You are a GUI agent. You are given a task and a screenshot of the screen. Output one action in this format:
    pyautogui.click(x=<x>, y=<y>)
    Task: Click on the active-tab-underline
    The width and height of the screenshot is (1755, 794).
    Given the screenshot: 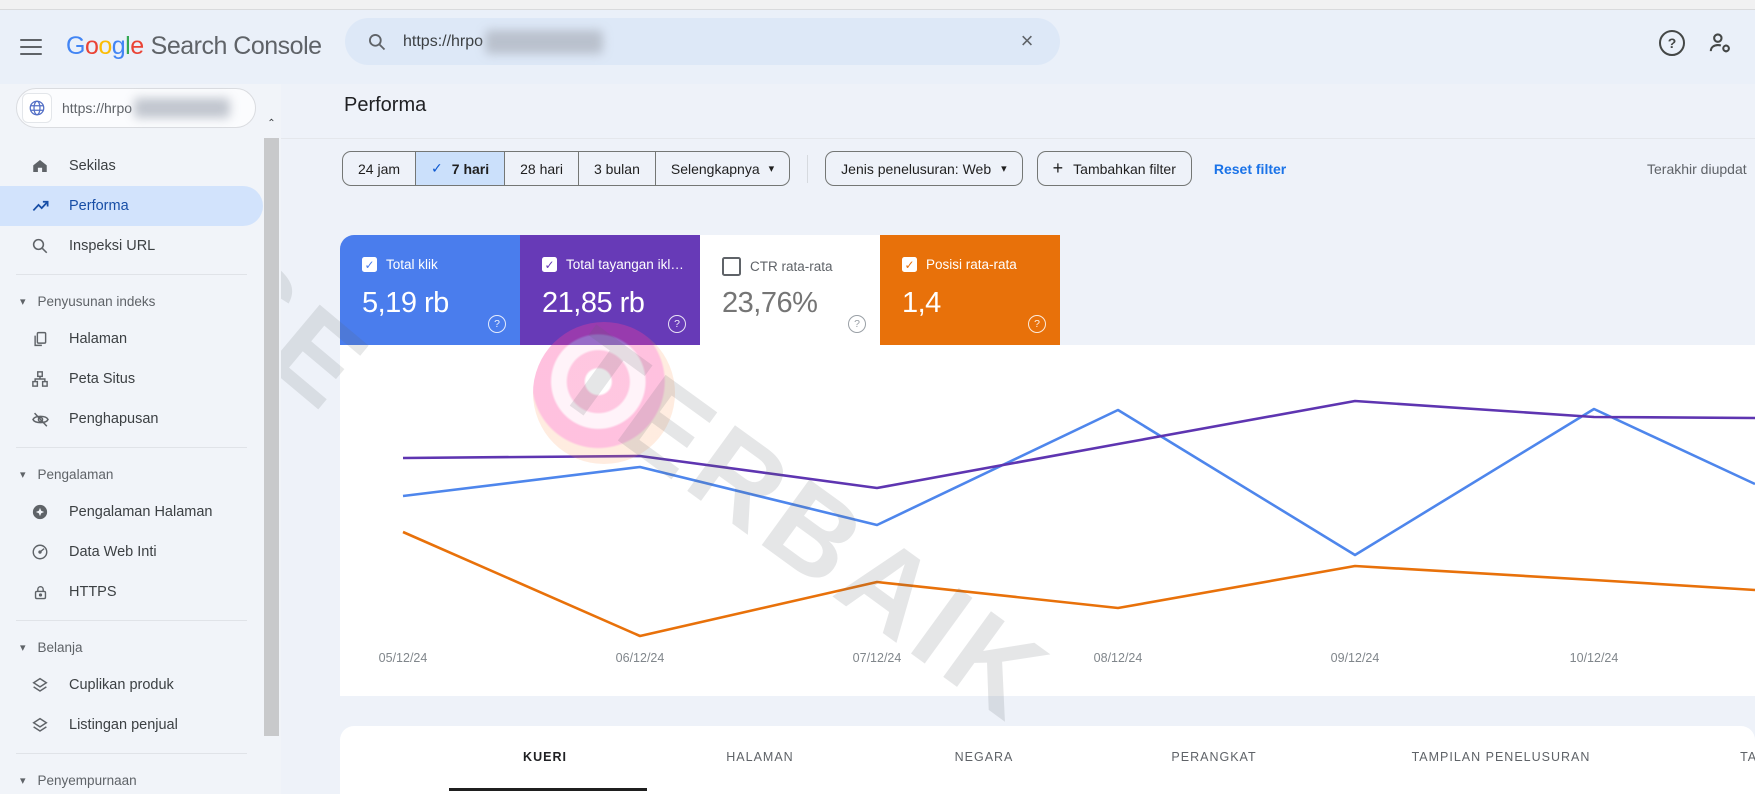 What is the action you would take?
    pyautogui.click(x=548, y=789)
    